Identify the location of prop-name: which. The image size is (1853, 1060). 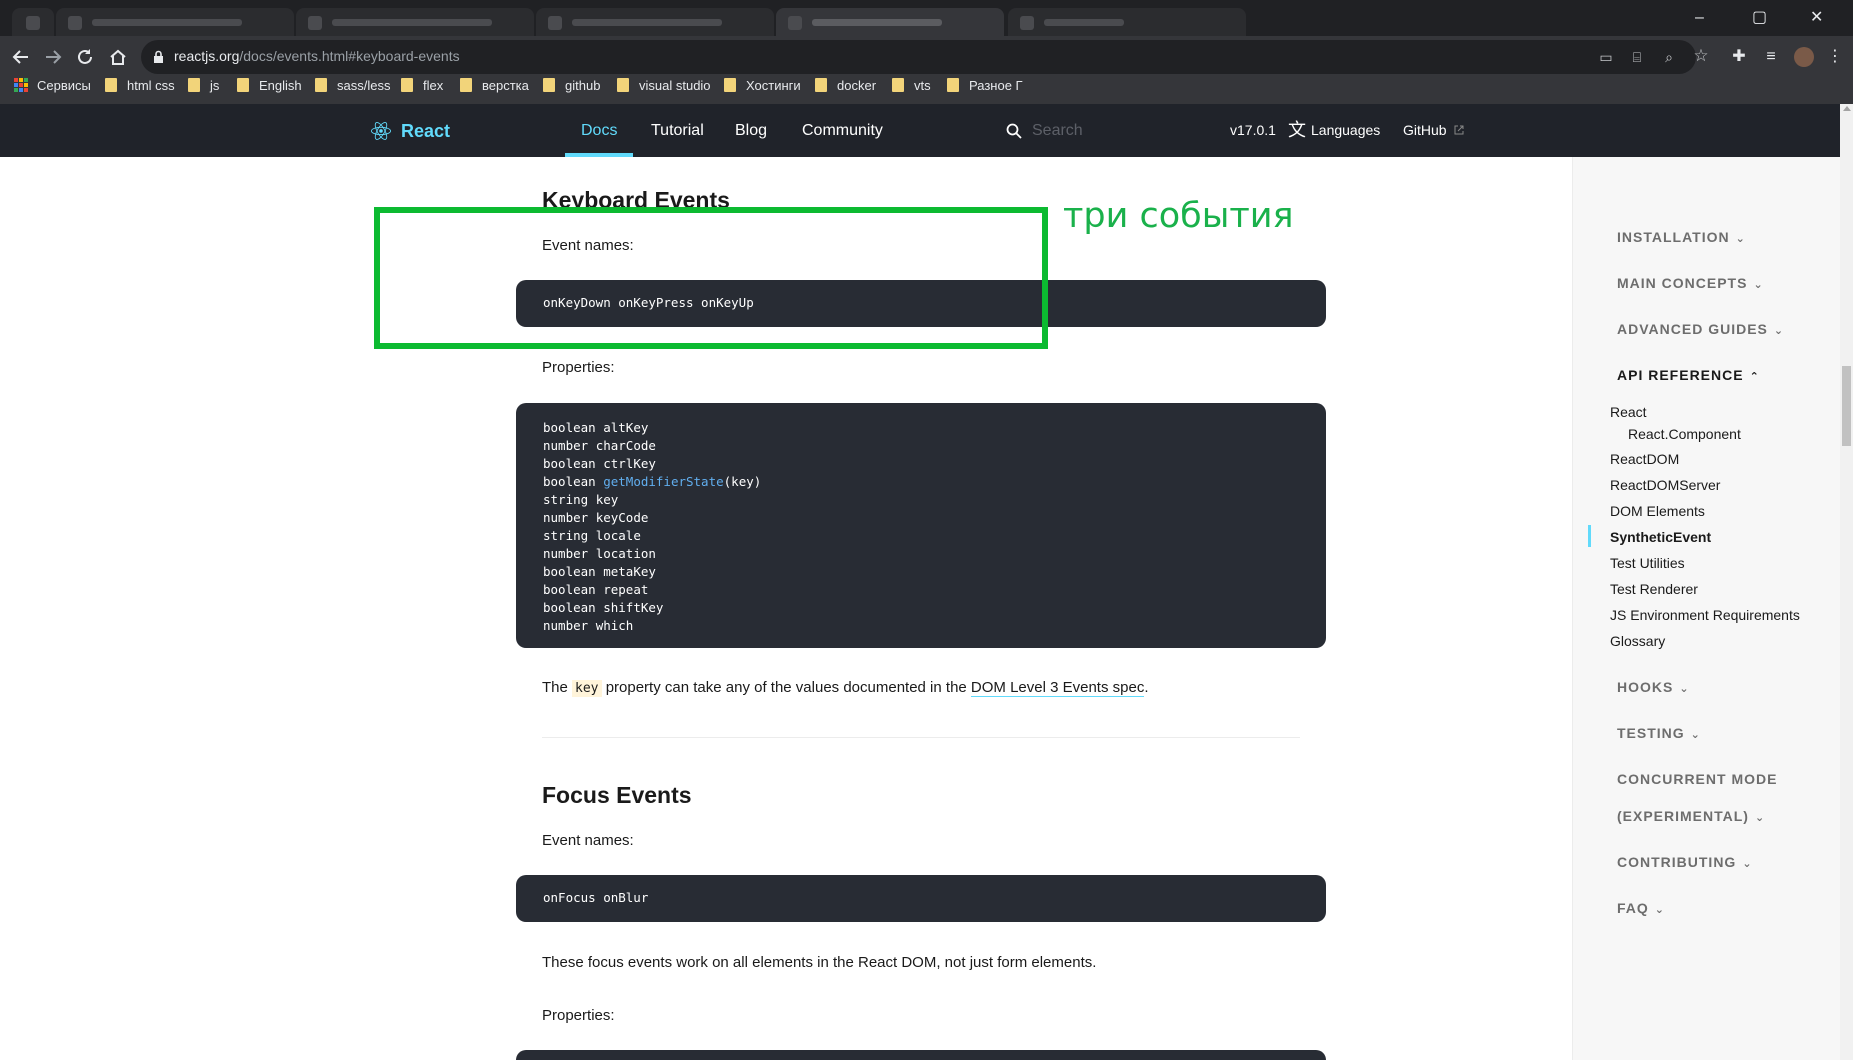
(614, 625).